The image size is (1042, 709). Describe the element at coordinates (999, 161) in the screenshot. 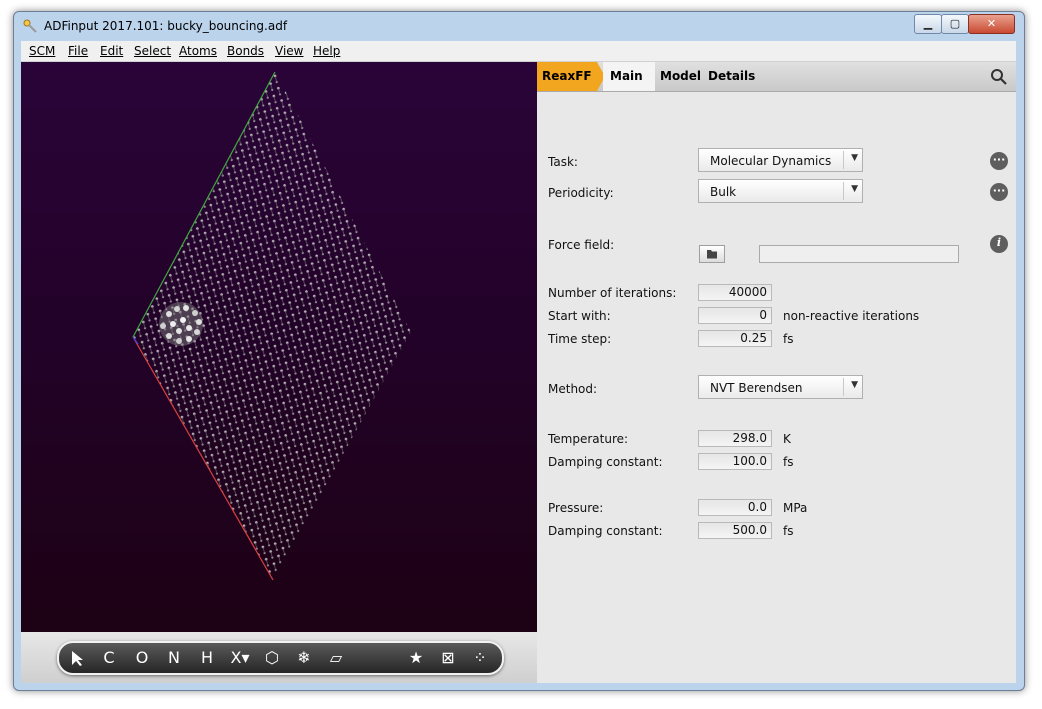

I see `task-more-button: ···` at that location.